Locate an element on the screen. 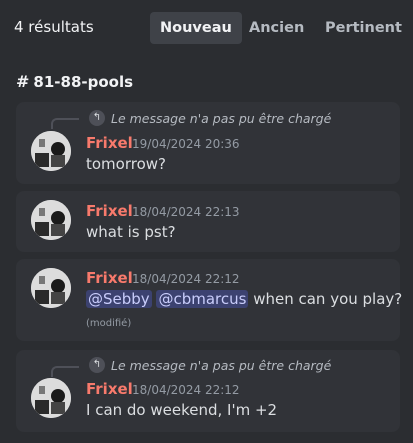 Image resolution: width=413 pixels, height=443 pixels. message-timestamp: 18/04/2024 22:13 is located at coordinates (186, 212).